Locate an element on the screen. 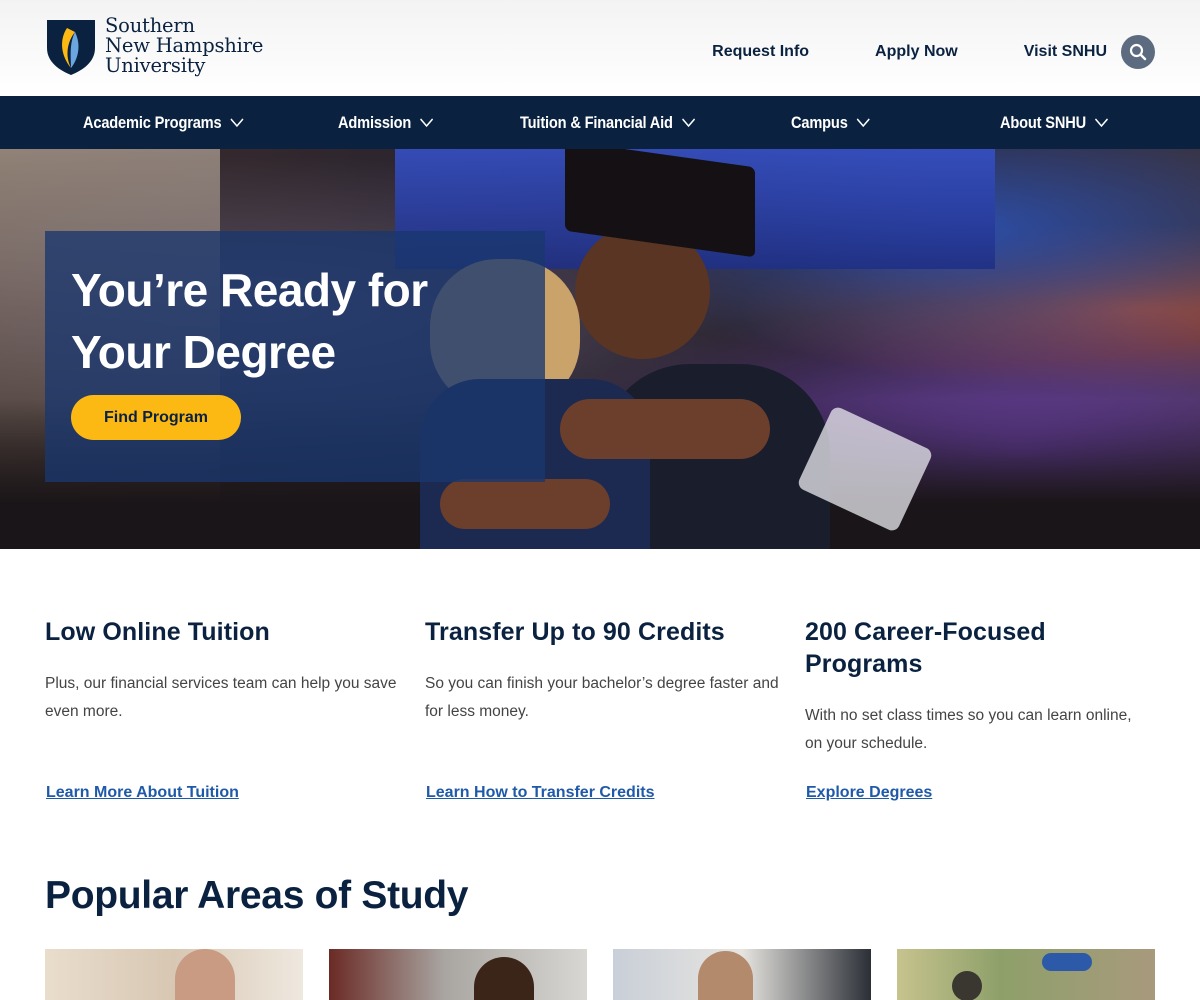  visit-snhu-link: Visit SNHU is located at coordinates (1065, 52).